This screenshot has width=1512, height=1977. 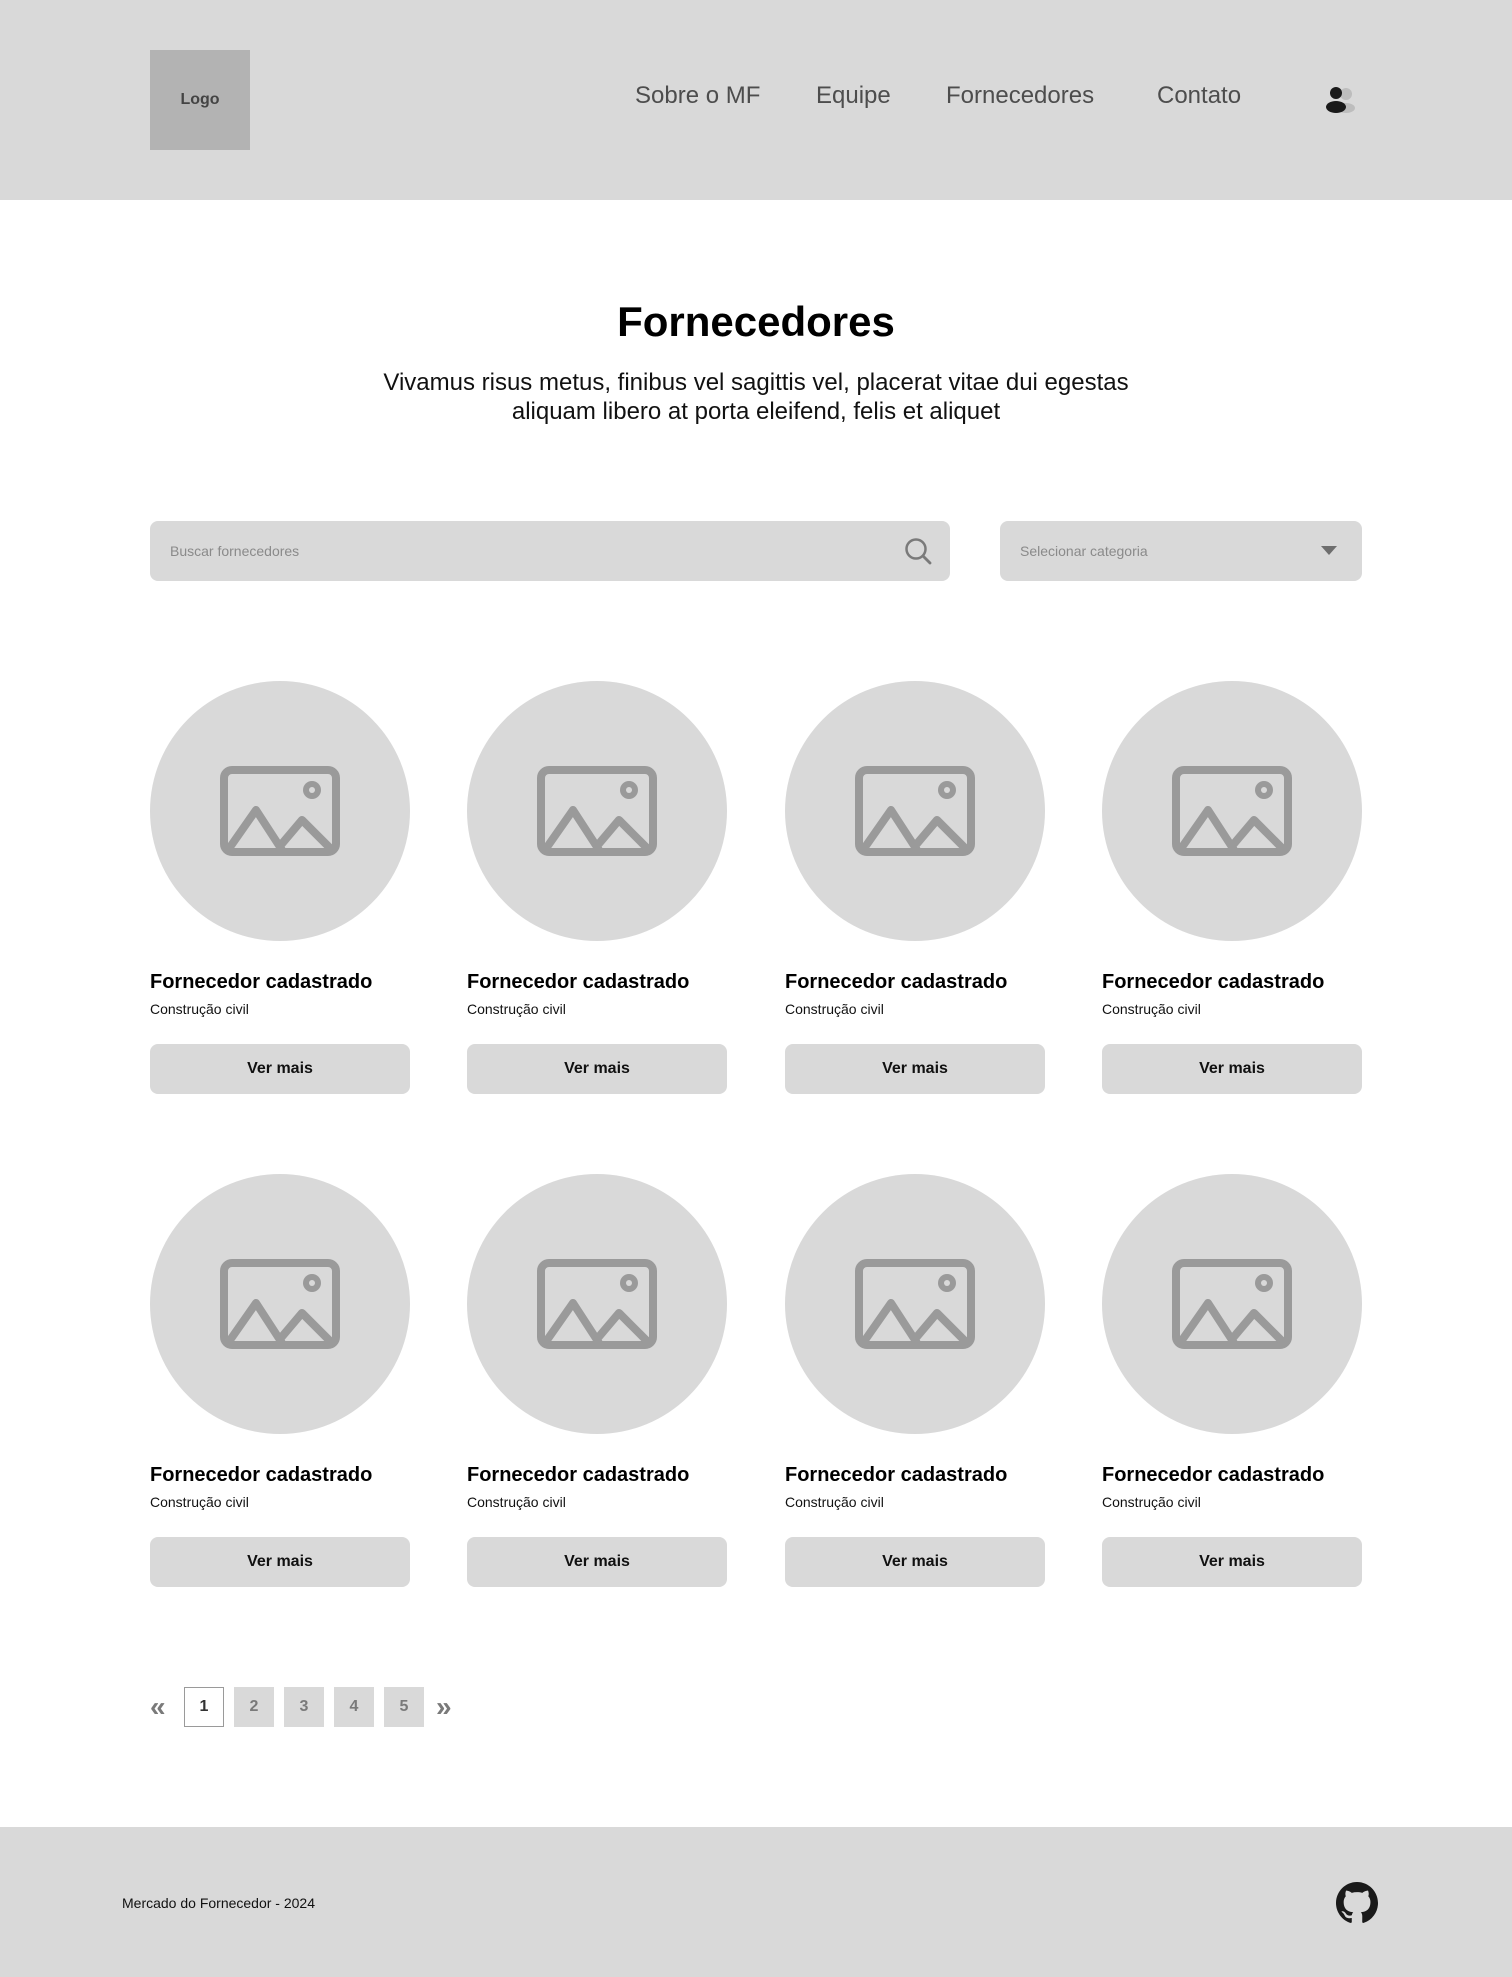 I want to click on page-button-1: 1, so click(x=204, y=1707).